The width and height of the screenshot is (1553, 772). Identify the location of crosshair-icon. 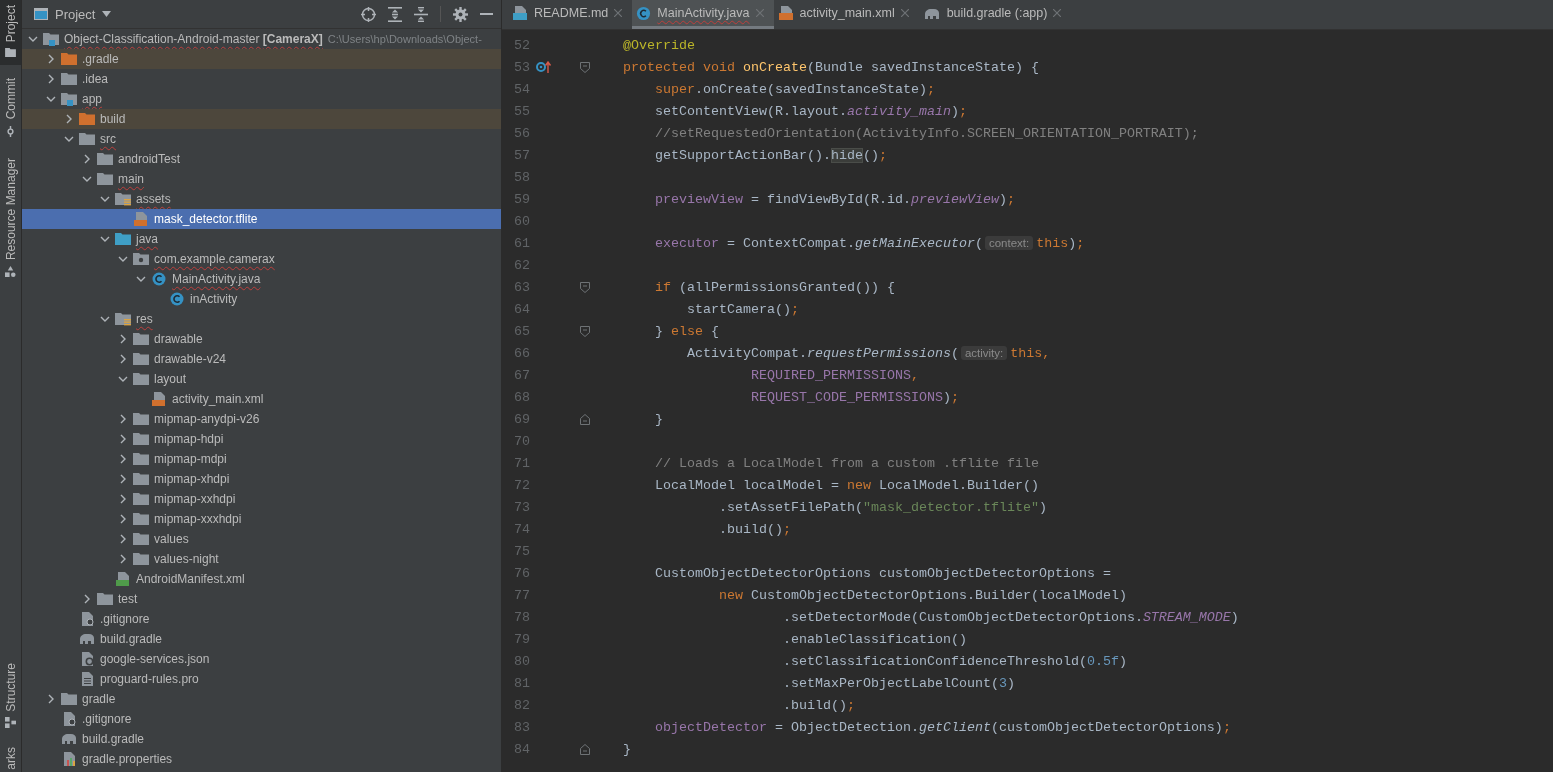
(368, 14).